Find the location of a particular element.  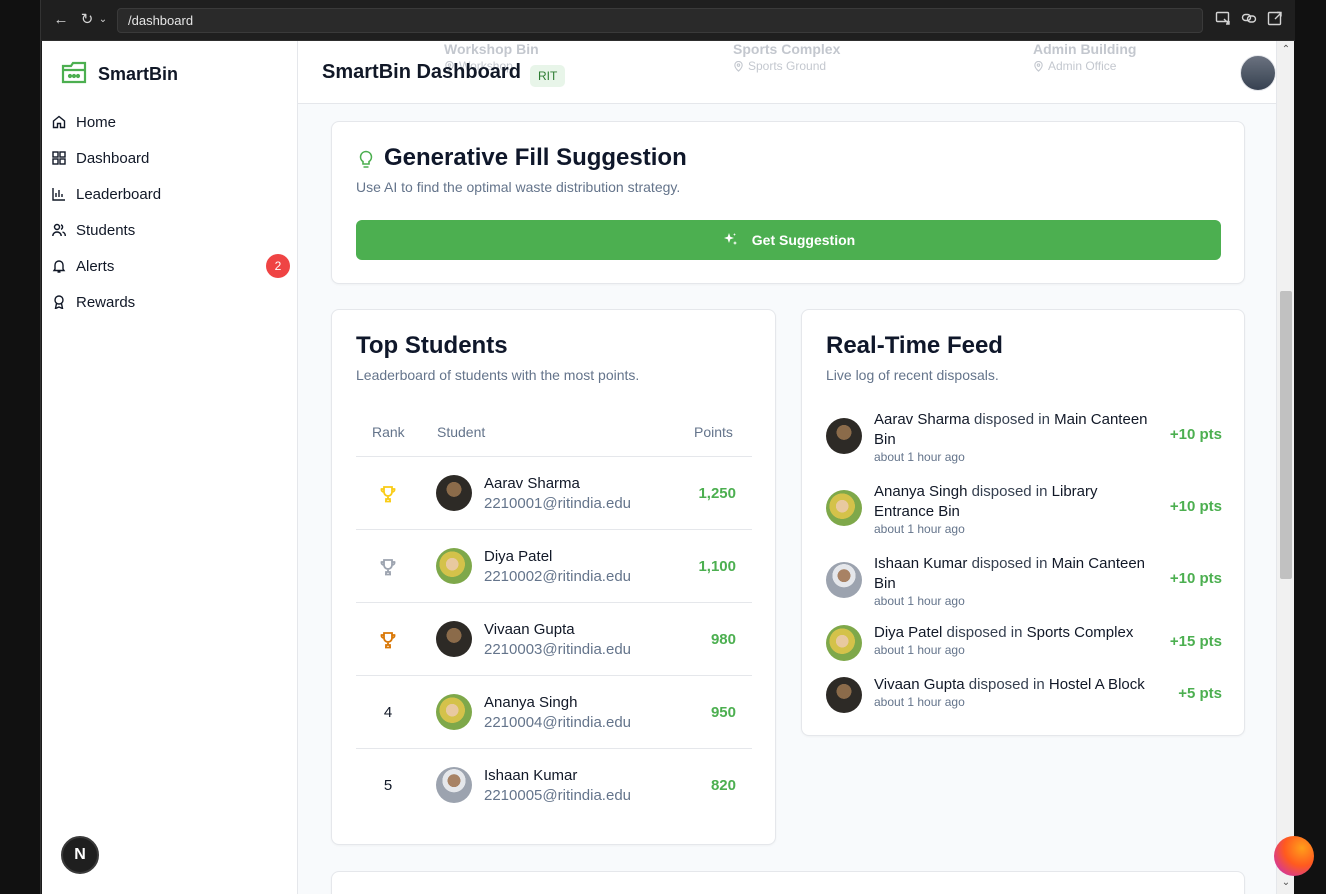

table-row: 5 Ishaan Kumar 2210005@ritindia.edu 820 is located at coordinates (554, 784).